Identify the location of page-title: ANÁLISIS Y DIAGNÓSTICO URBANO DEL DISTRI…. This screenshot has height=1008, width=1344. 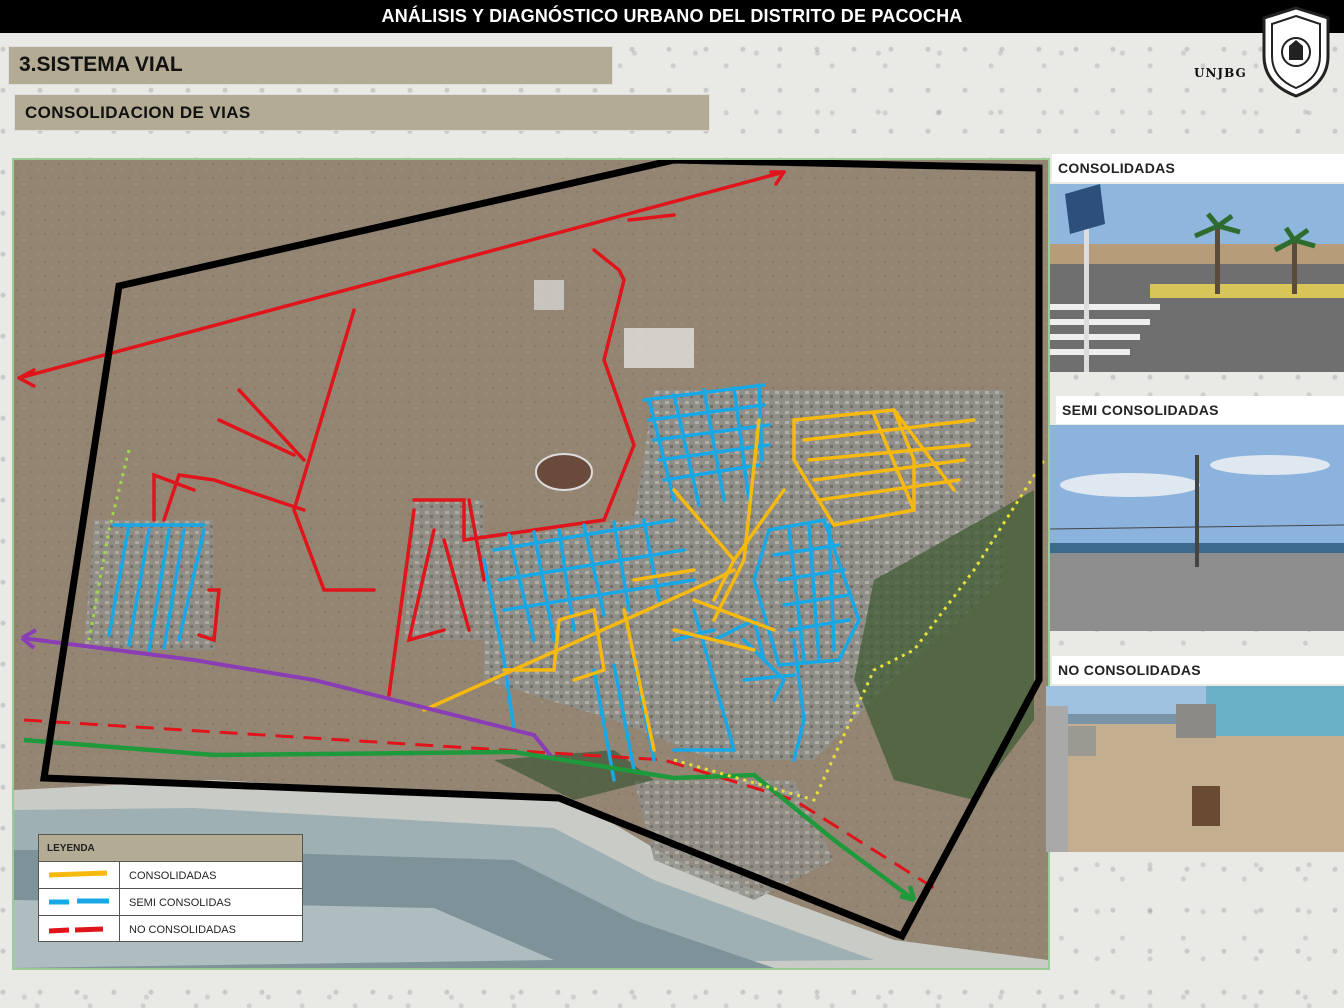
(672, 16).